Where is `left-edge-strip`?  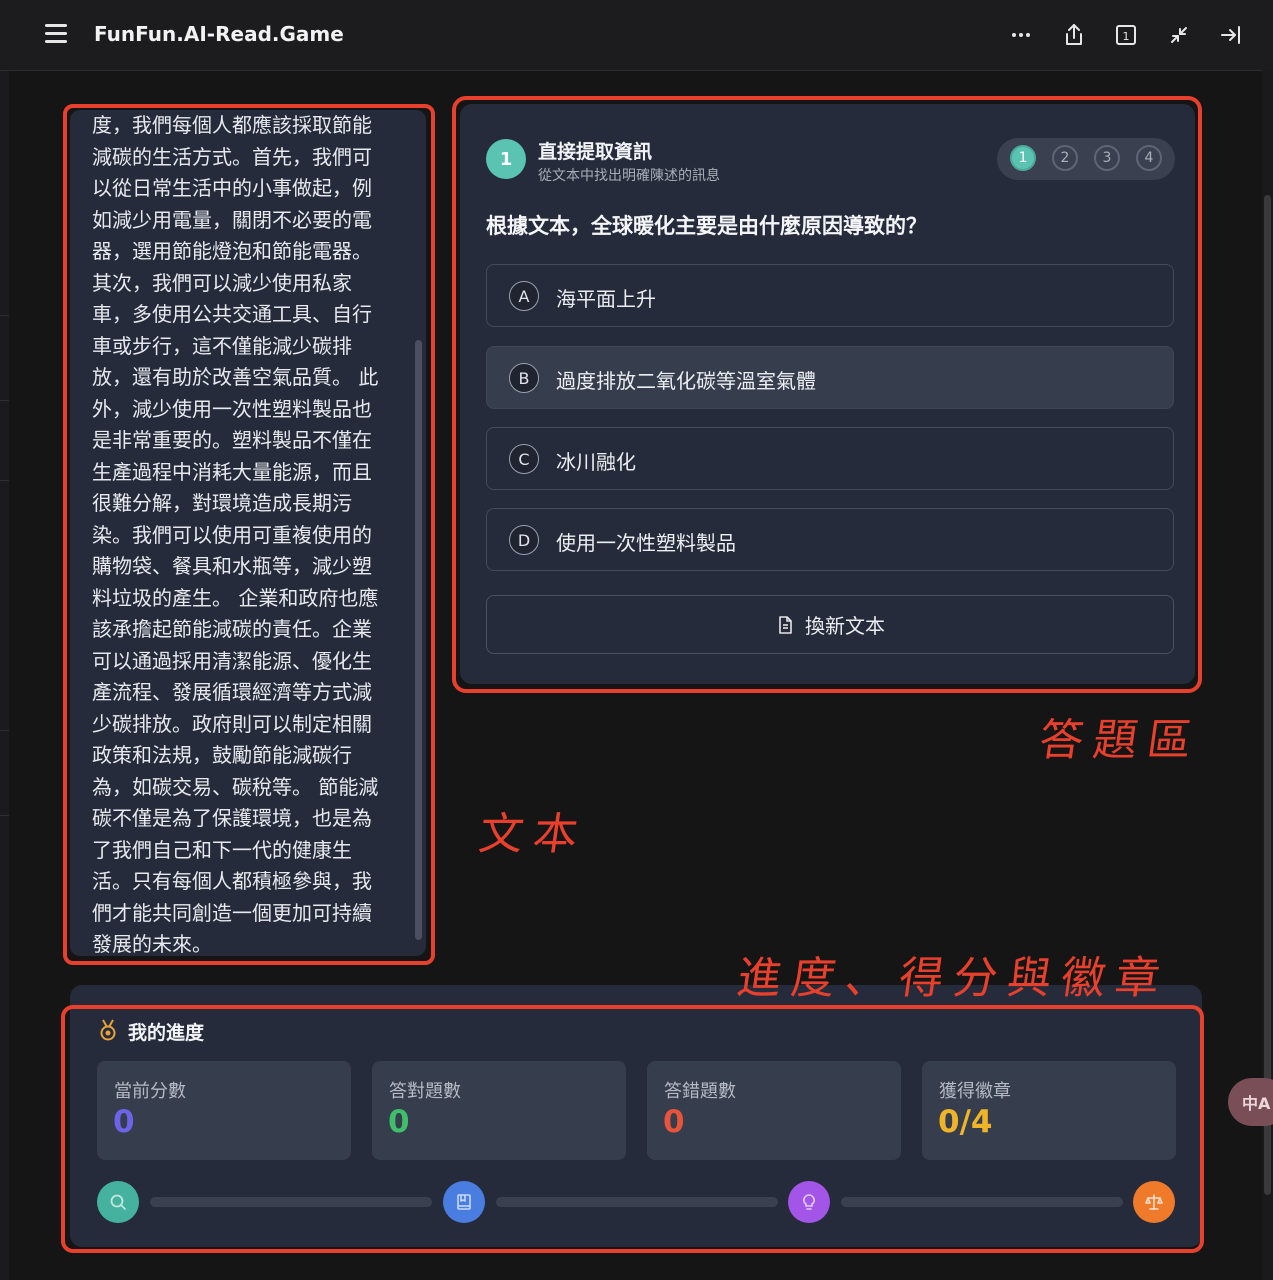 left-edge-strip is located at coordinates (4, 675).